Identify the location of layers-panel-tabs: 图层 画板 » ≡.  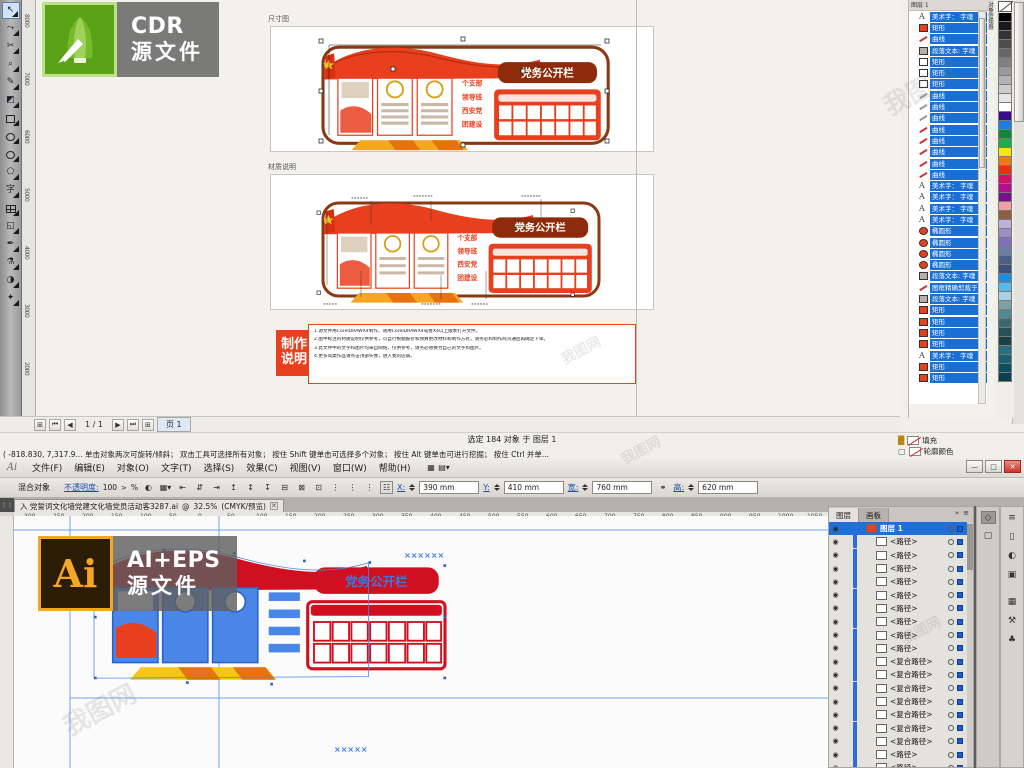
(901, 514).